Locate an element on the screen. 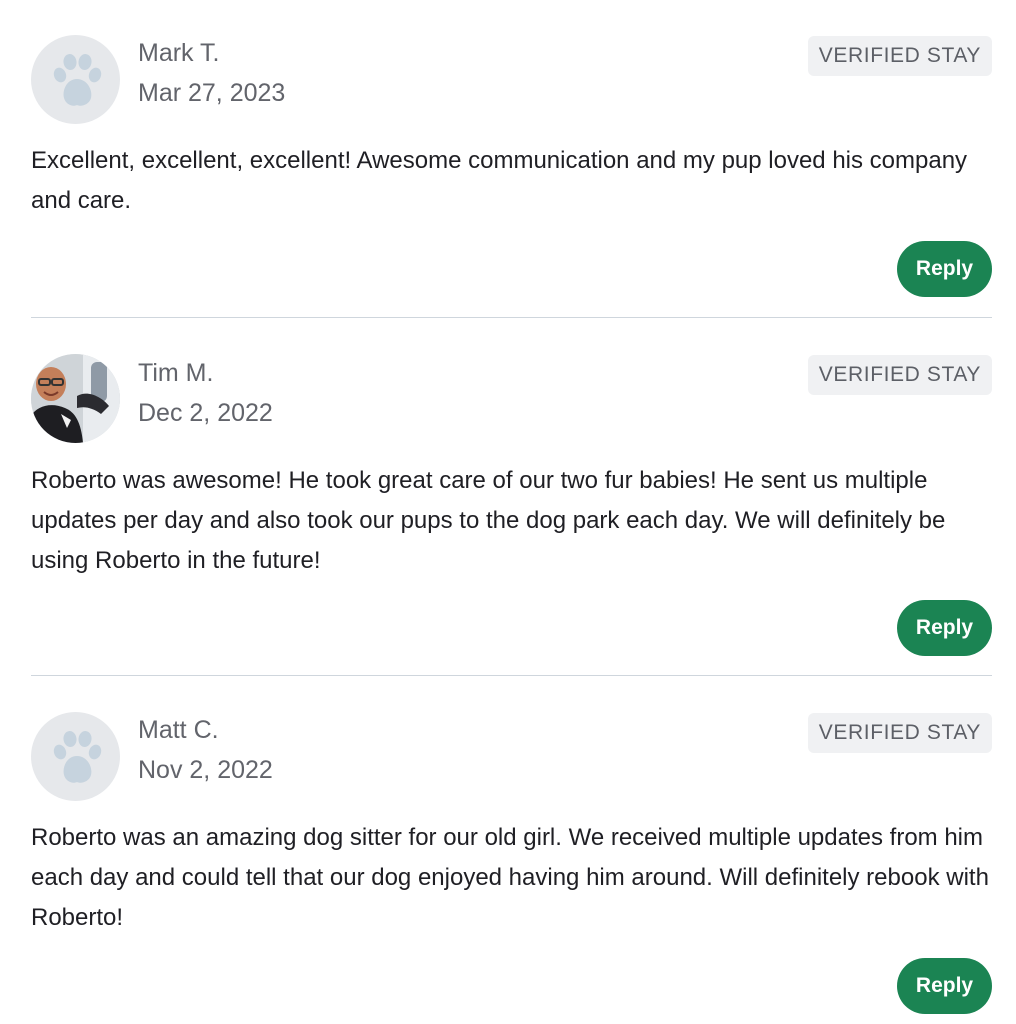 The image size is (1016, 1024). reviewer-name: Matt C. is located at coordinates (178, 730).